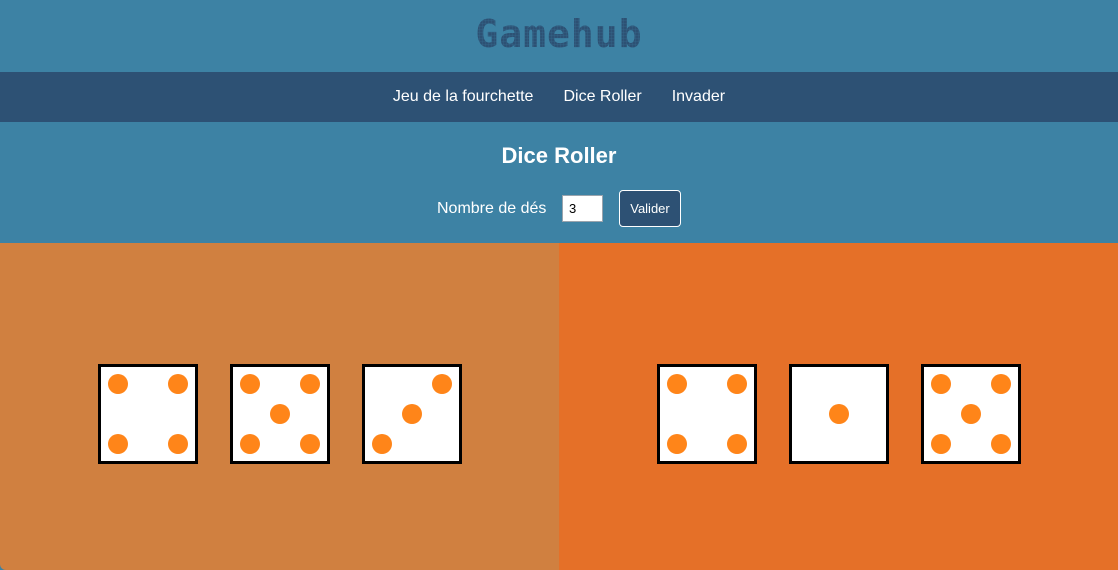 The image size is (1118, 570). Describe the element at coordinates (650, 208) in the screenshot. I see `validate-button: Valider` at that location.